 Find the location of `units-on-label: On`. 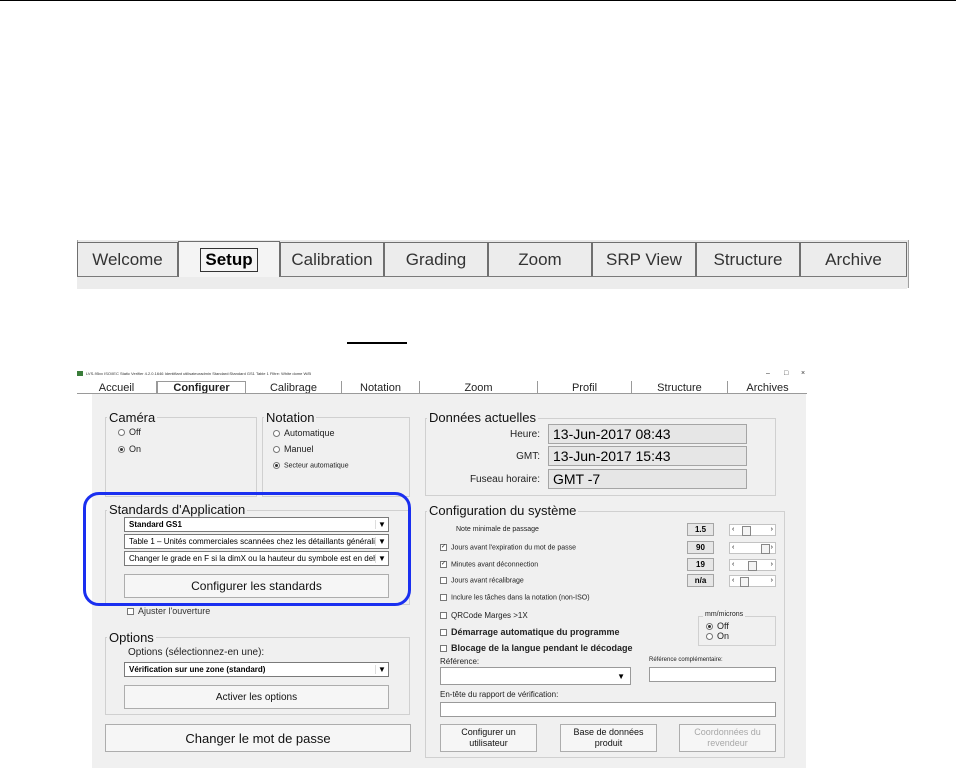

units-on-label: On is located at coordinates (723, 636).